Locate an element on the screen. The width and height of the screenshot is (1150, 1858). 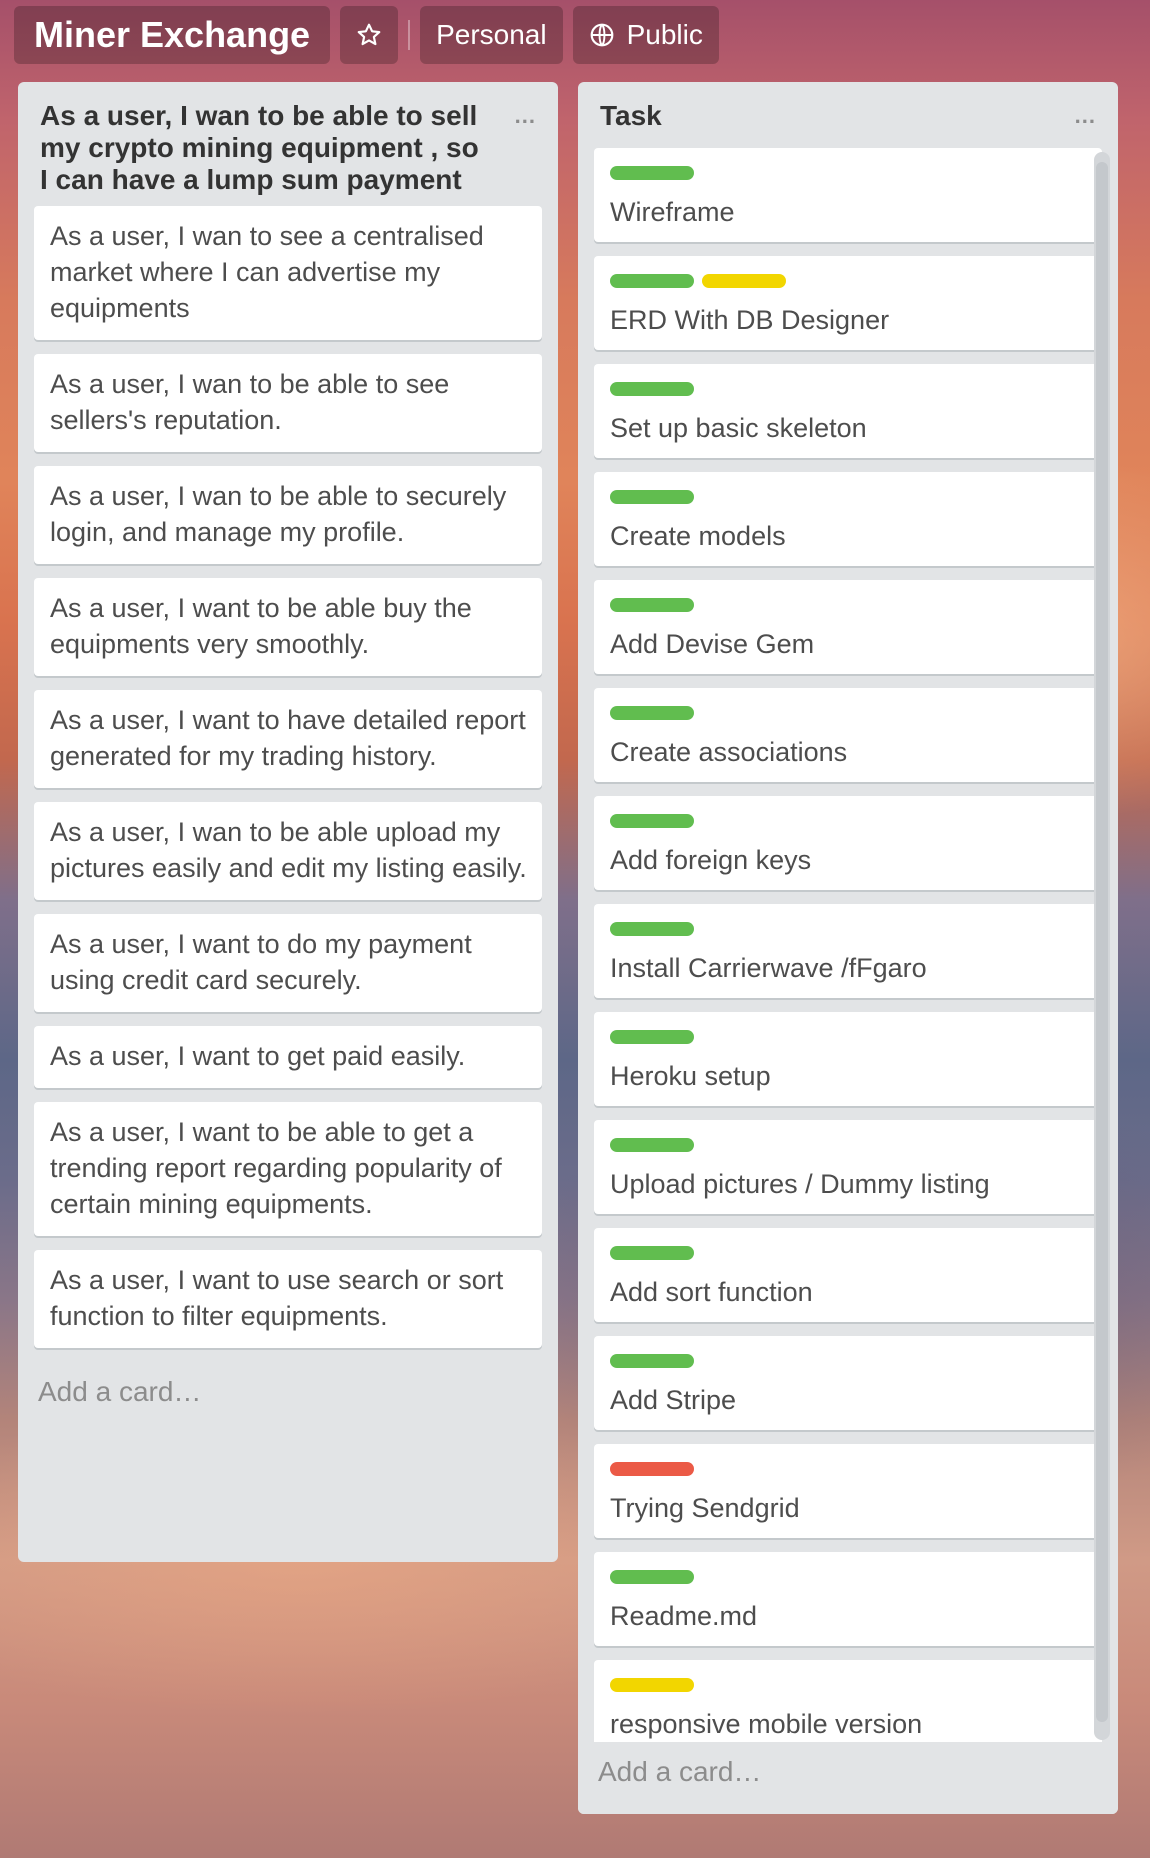
header-divider is located at coordinates (409, 35).